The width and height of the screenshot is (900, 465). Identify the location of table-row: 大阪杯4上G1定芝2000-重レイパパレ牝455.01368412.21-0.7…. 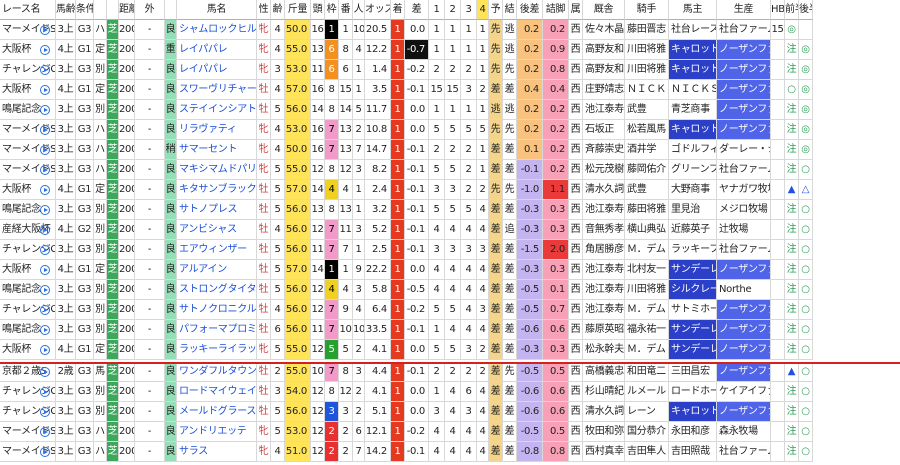
(450, 50).